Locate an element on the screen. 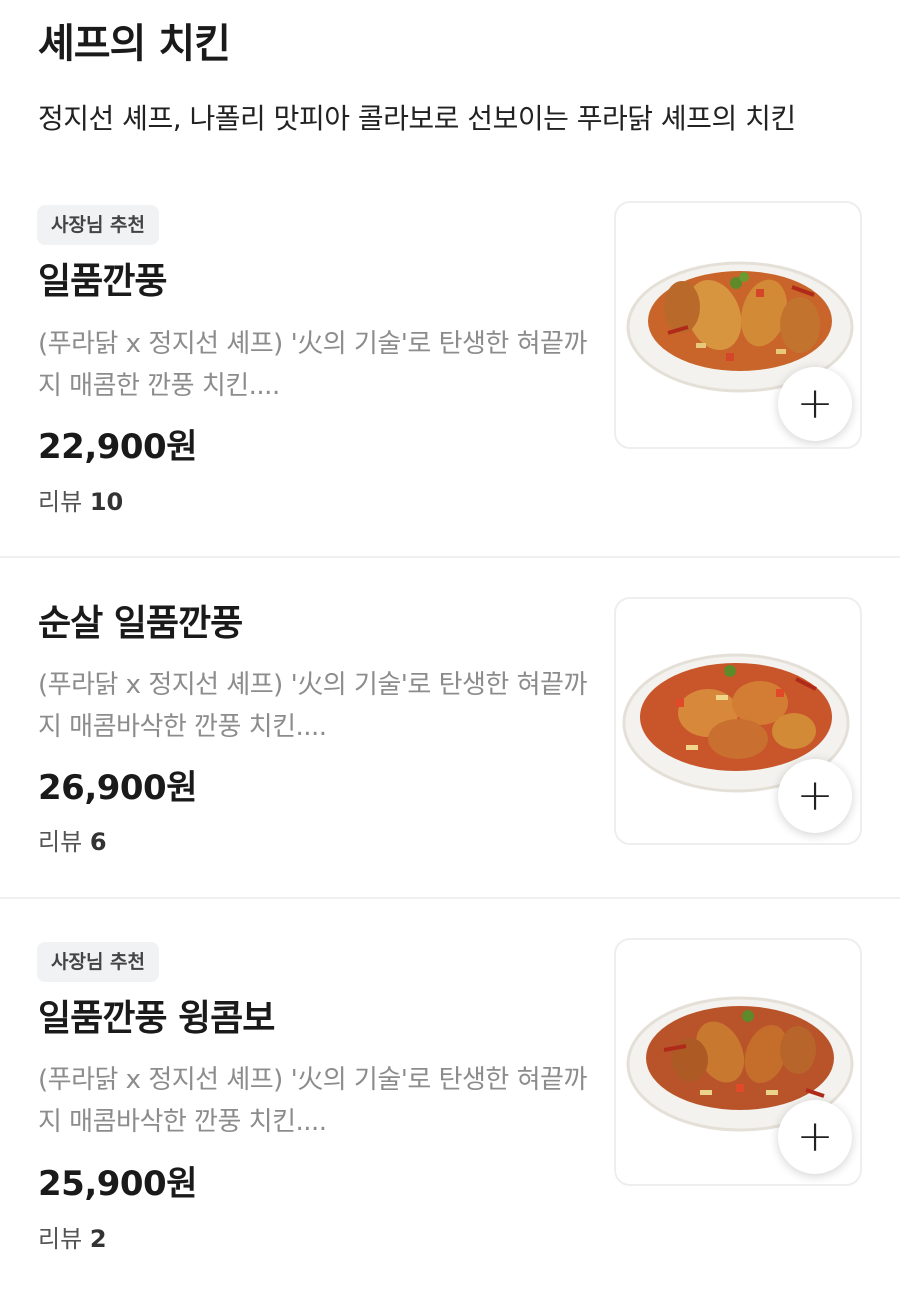  menu-item-name: 일품깐풍 윙콤보 is located at coordinates (156, 1018).